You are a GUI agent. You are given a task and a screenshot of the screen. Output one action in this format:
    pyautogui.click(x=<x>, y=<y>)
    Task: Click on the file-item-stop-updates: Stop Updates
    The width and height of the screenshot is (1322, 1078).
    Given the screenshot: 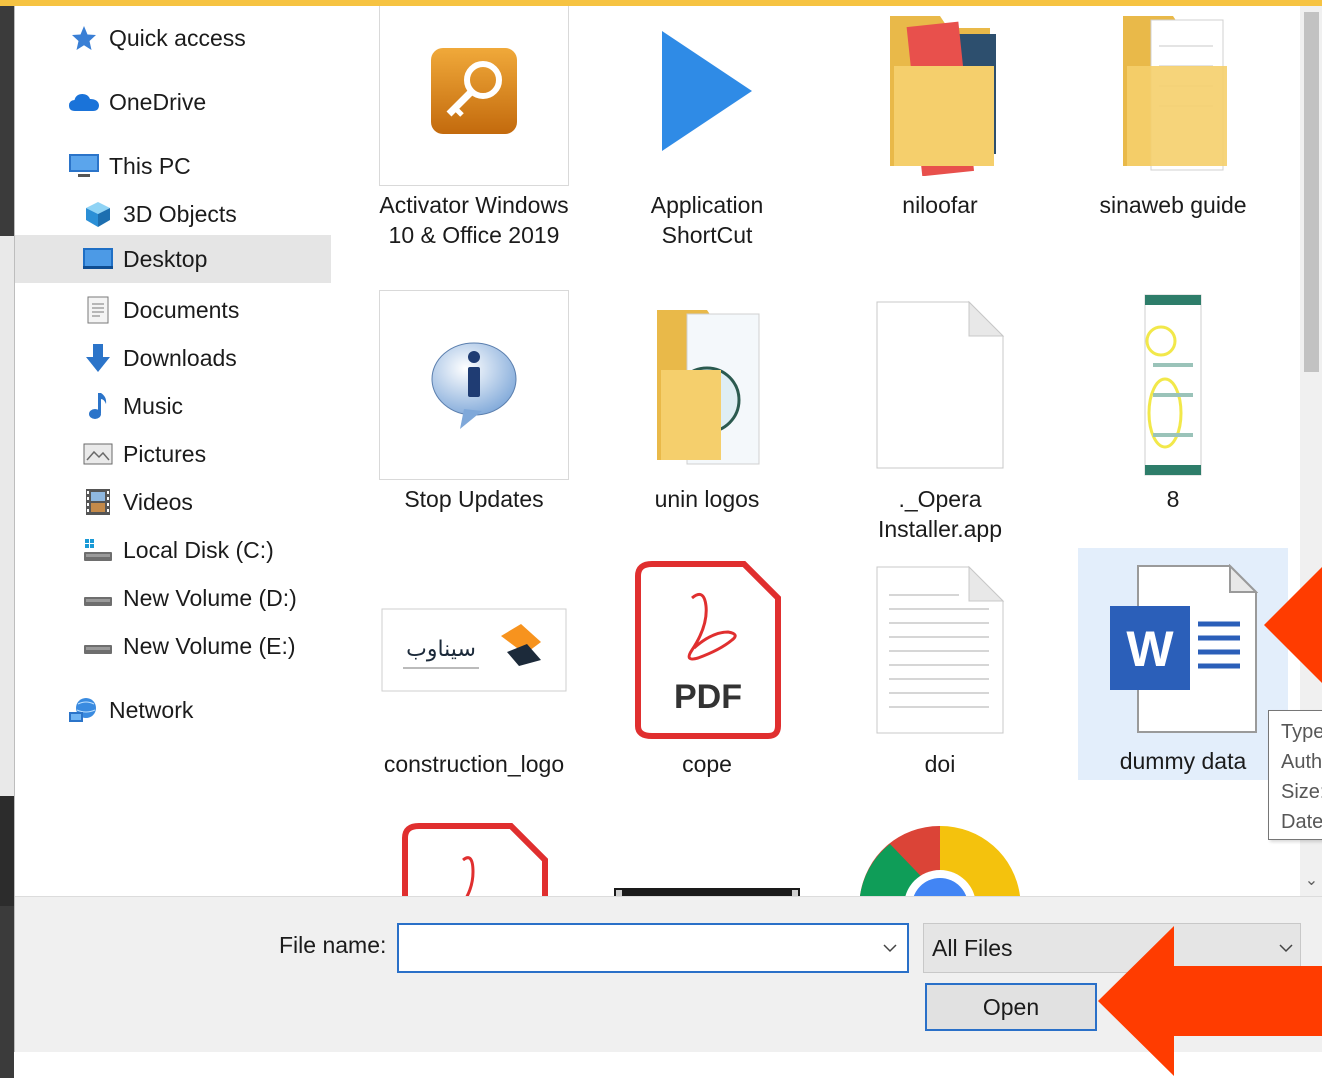 What is the action you would take?
    pyautogui.click(x=474, y=402)
    